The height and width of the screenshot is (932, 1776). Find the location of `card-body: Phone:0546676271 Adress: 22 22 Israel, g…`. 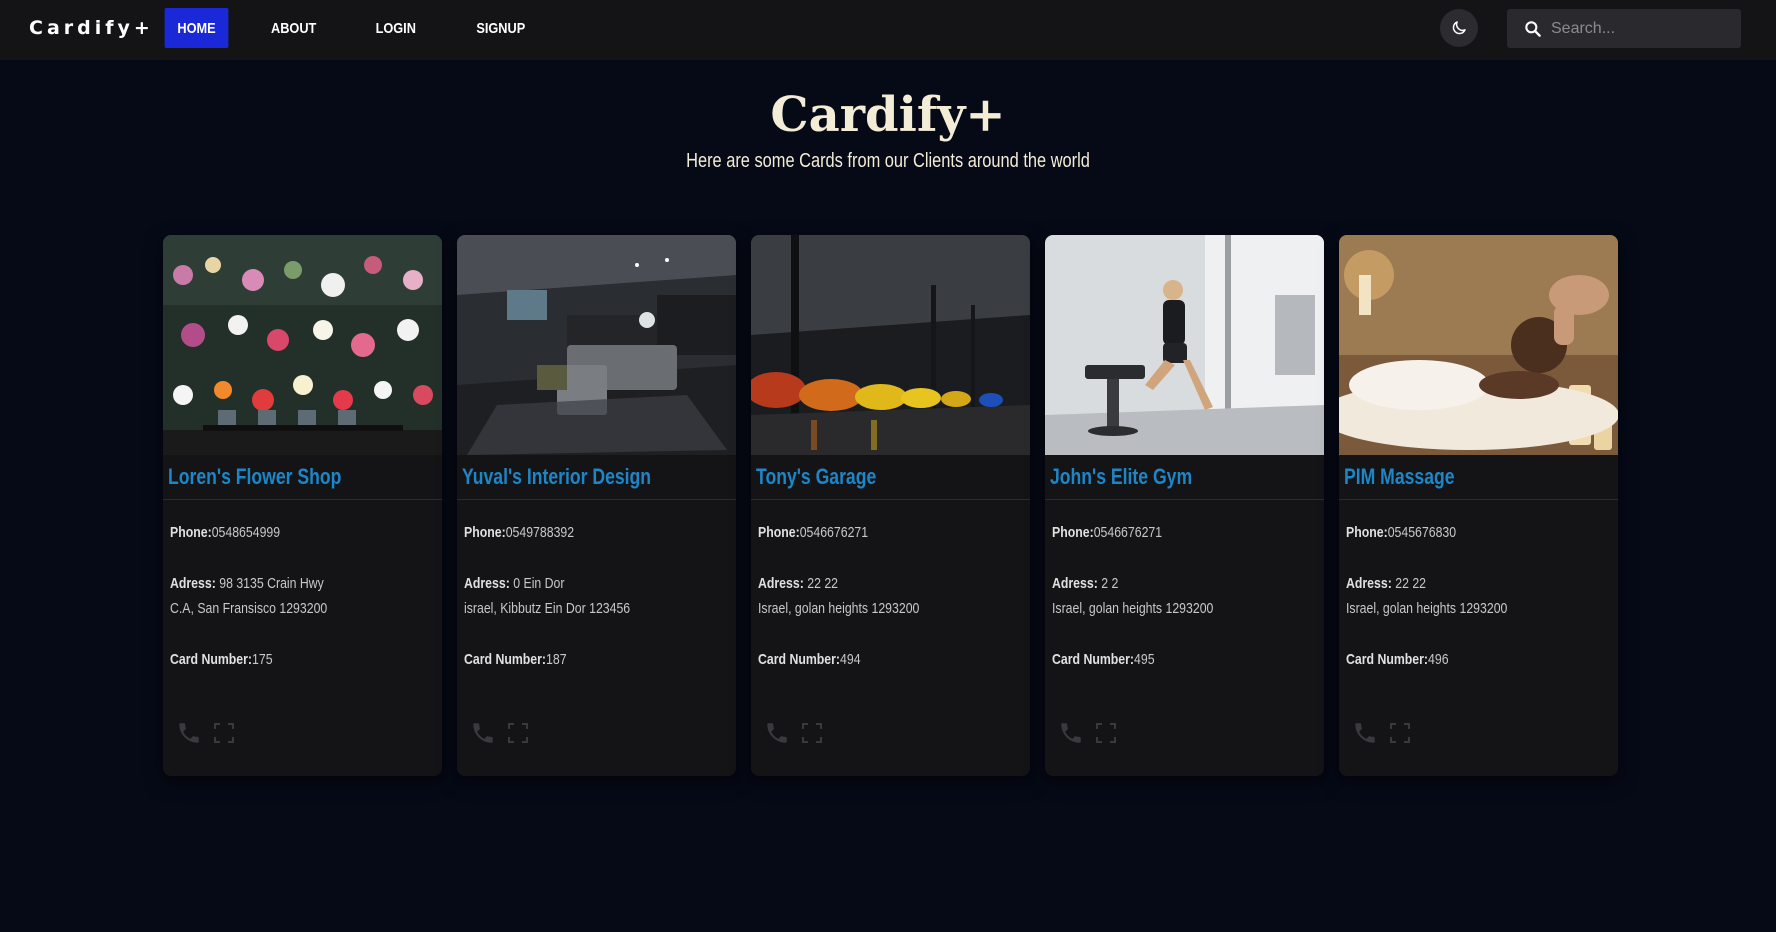

card-body: Phone:0546676271 Adress: 22 22 Israel, g… is located at coordinates (890, 586).